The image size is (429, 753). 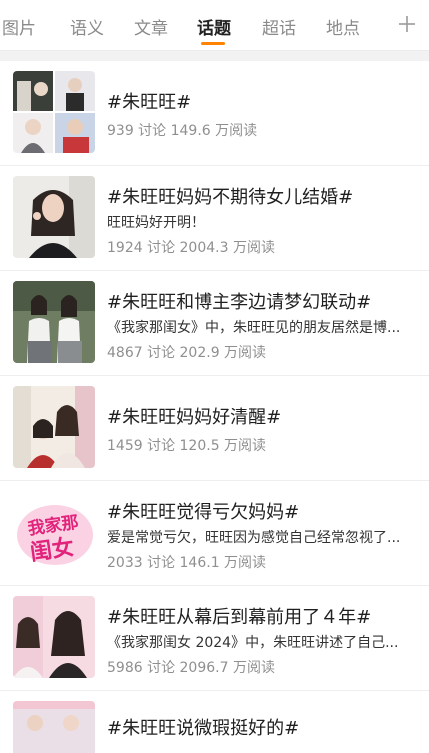 What do you see at coordinates (214, 113) in the screenshot?
I see `topic-item: #朱旺旺# 939 讨论 149.6 万阅读` at bounding box center [214, 113].